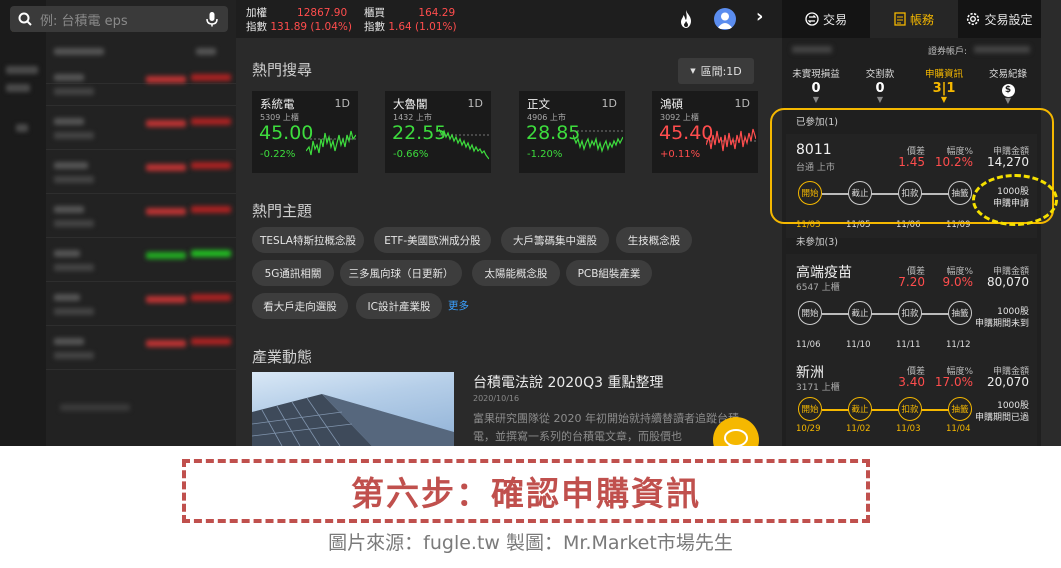  What do you see at coordinates (545, 154) in the screenshot?
I see `stock-change: -1.20%` at bounding box center [545, 154].